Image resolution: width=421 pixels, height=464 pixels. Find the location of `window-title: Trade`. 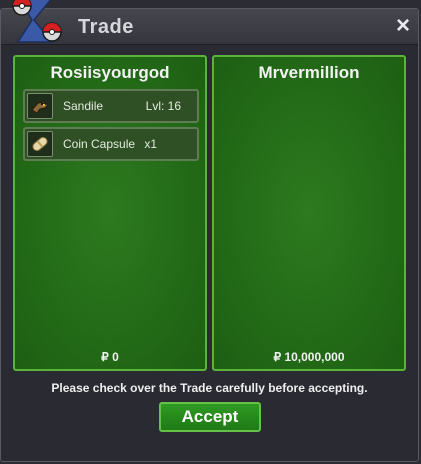

window-title: Trade is located at coordinates (106, 27).